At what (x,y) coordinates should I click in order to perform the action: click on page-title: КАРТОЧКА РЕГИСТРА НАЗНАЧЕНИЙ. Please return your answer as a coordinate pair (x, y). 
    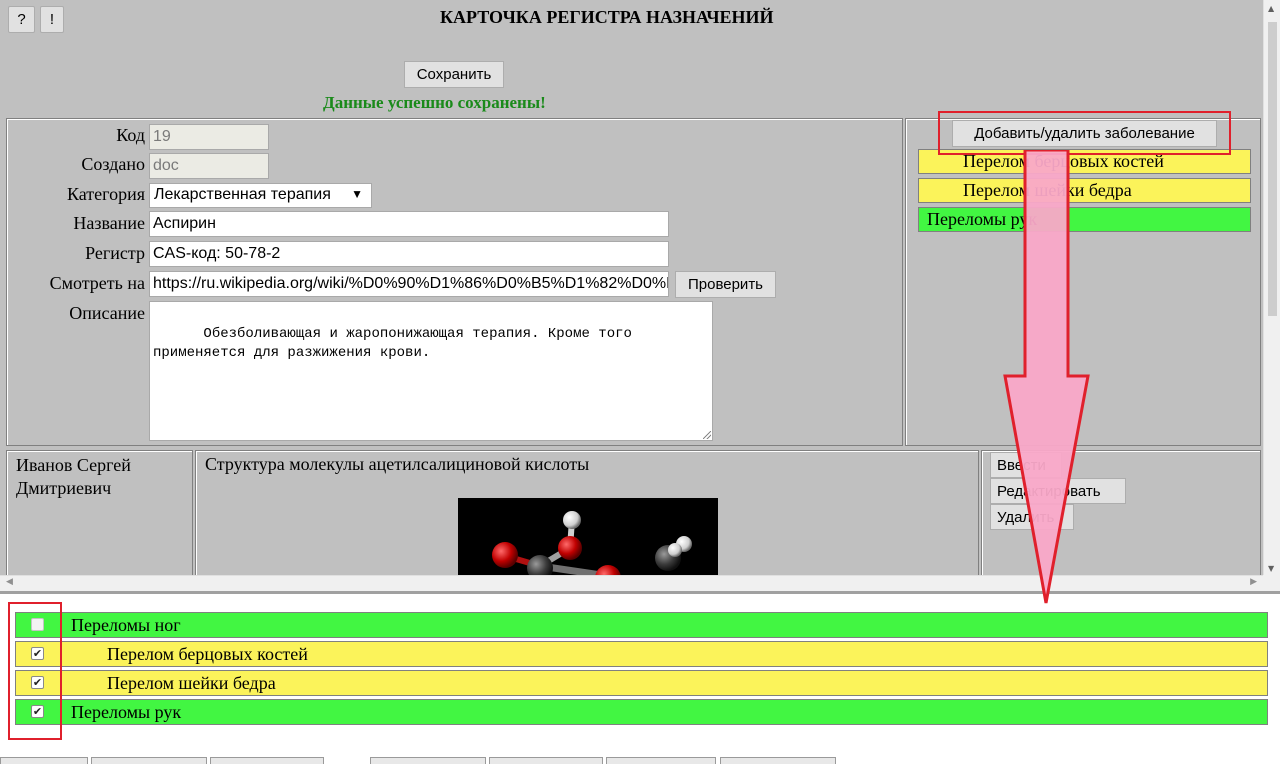
    Looking at the image, I should click on (607, 17).